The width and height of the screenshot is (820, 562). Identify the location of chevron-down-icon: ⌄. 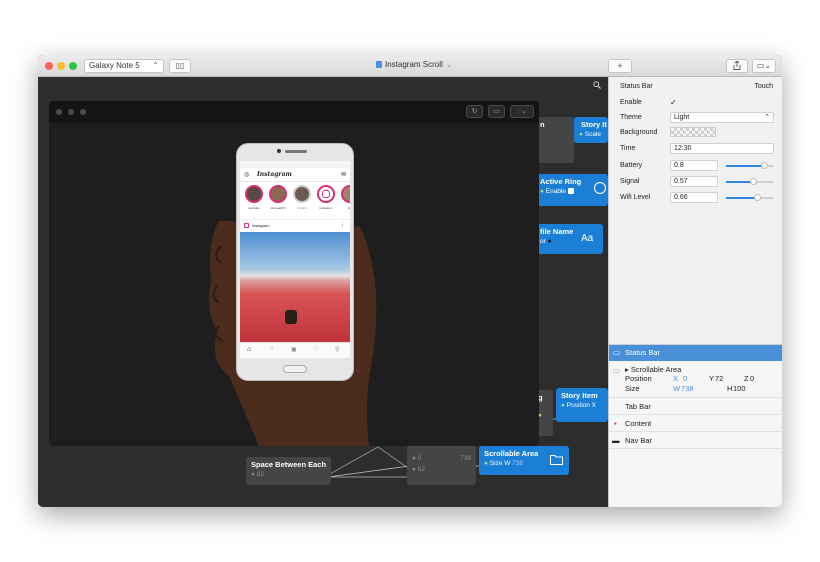
(449, 64).